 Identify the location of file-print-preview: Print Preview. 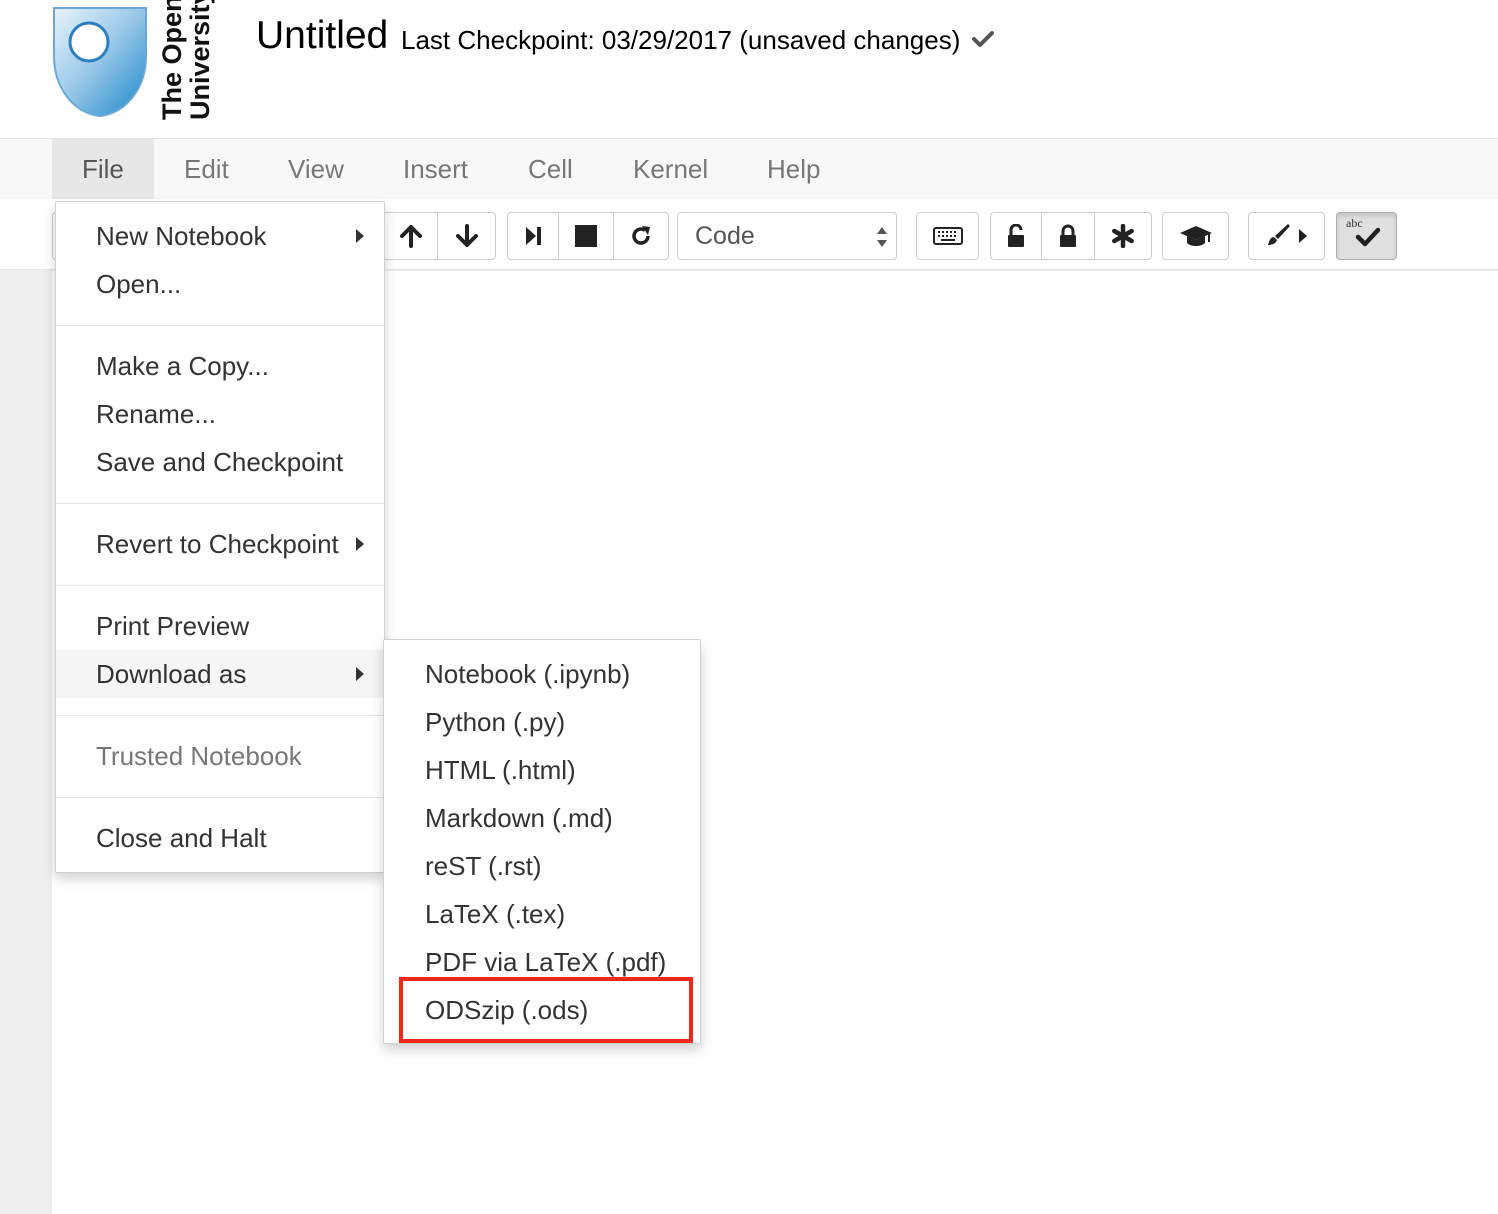
(220, 626).